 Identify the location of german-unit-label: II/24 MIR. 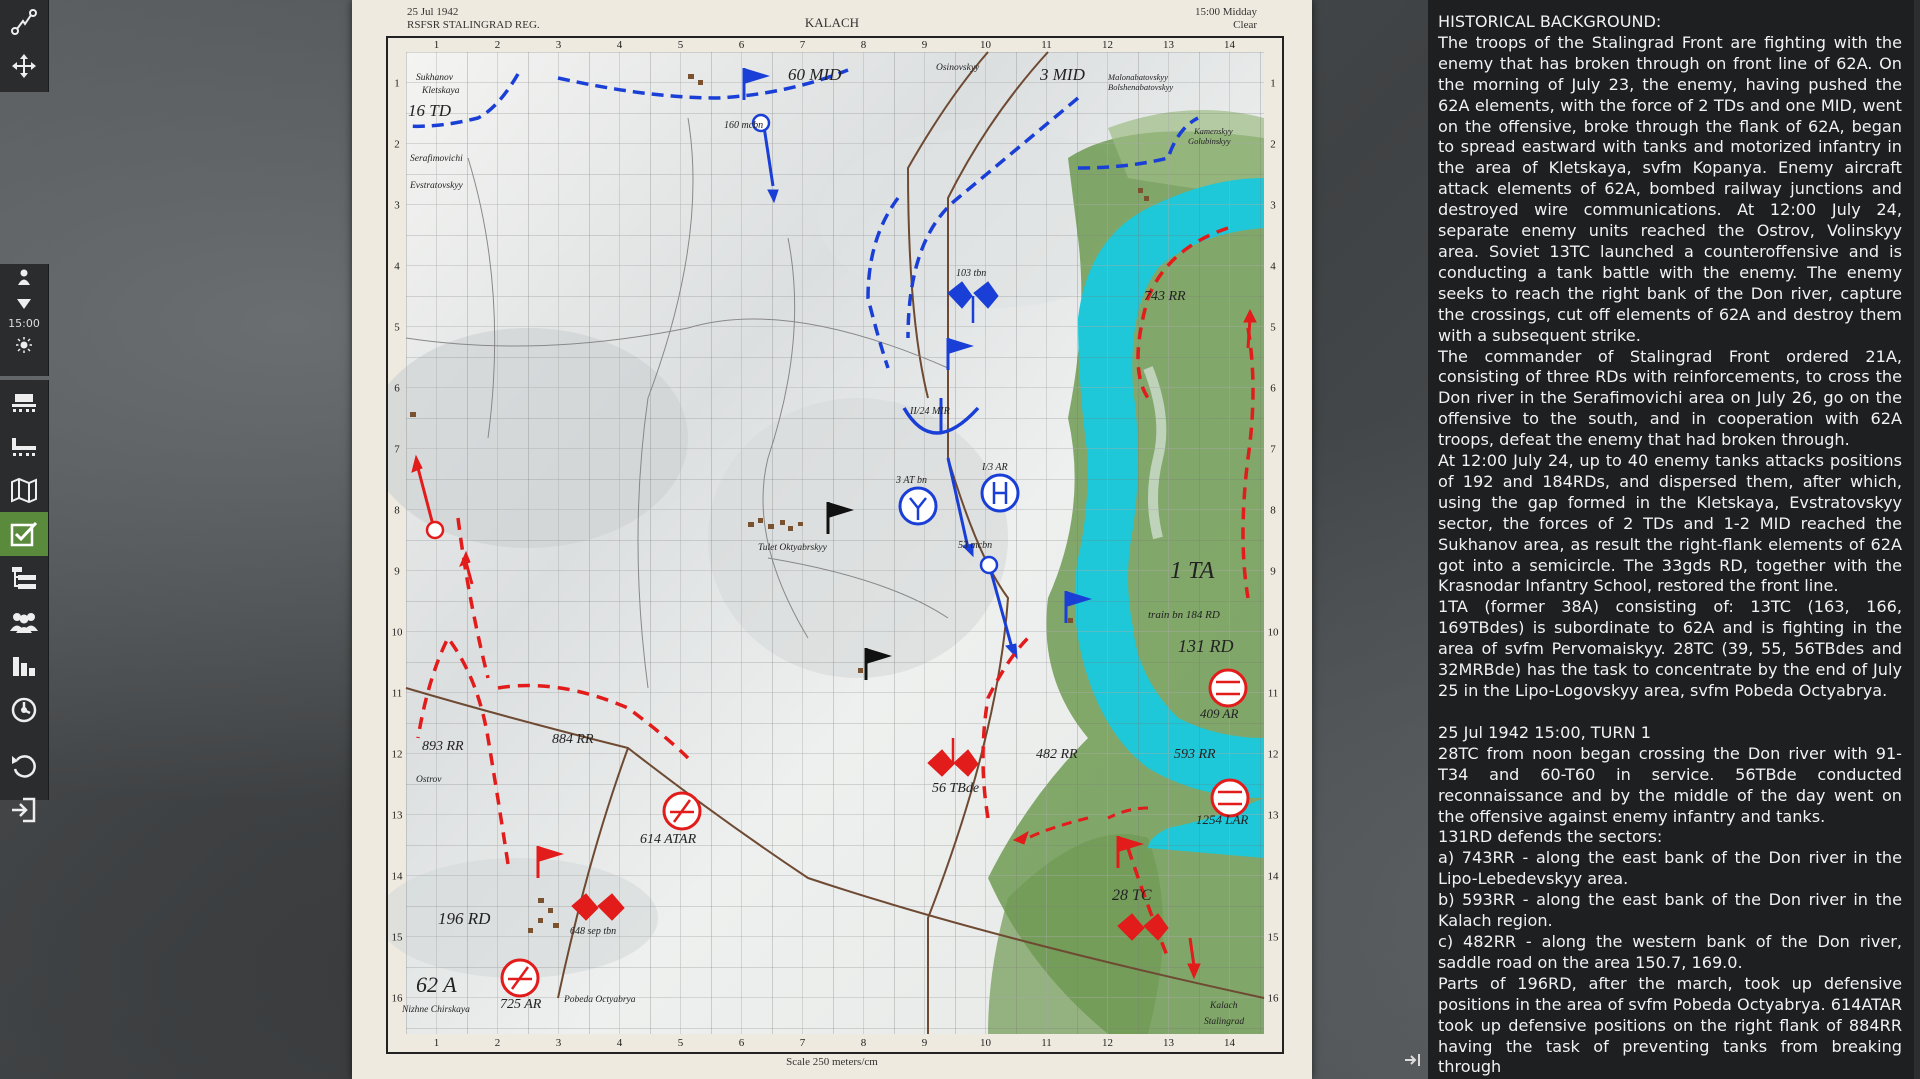
(929, 411).